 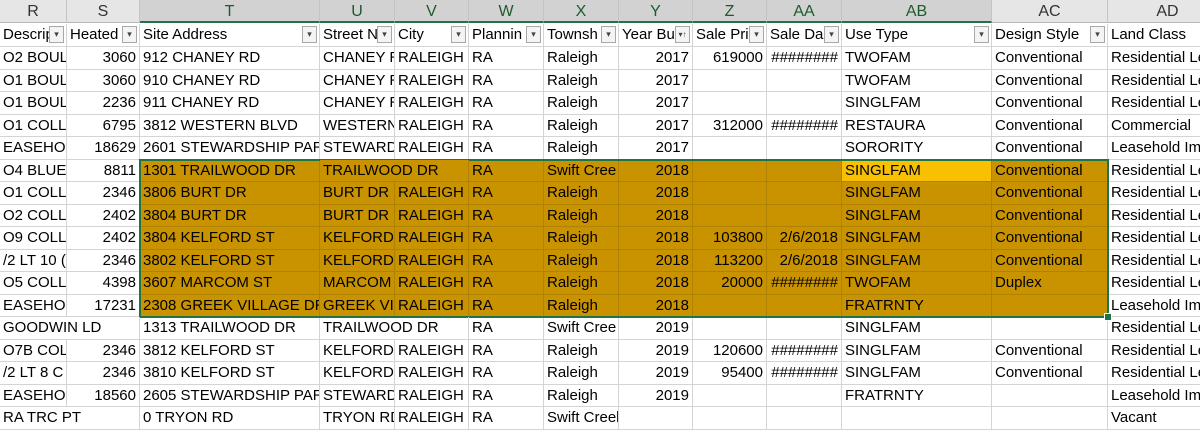 What do you see at coordinates (432, 35) in the screenshot?
I see `filter-header-v: City ▾` at bounding box center [432, 35].